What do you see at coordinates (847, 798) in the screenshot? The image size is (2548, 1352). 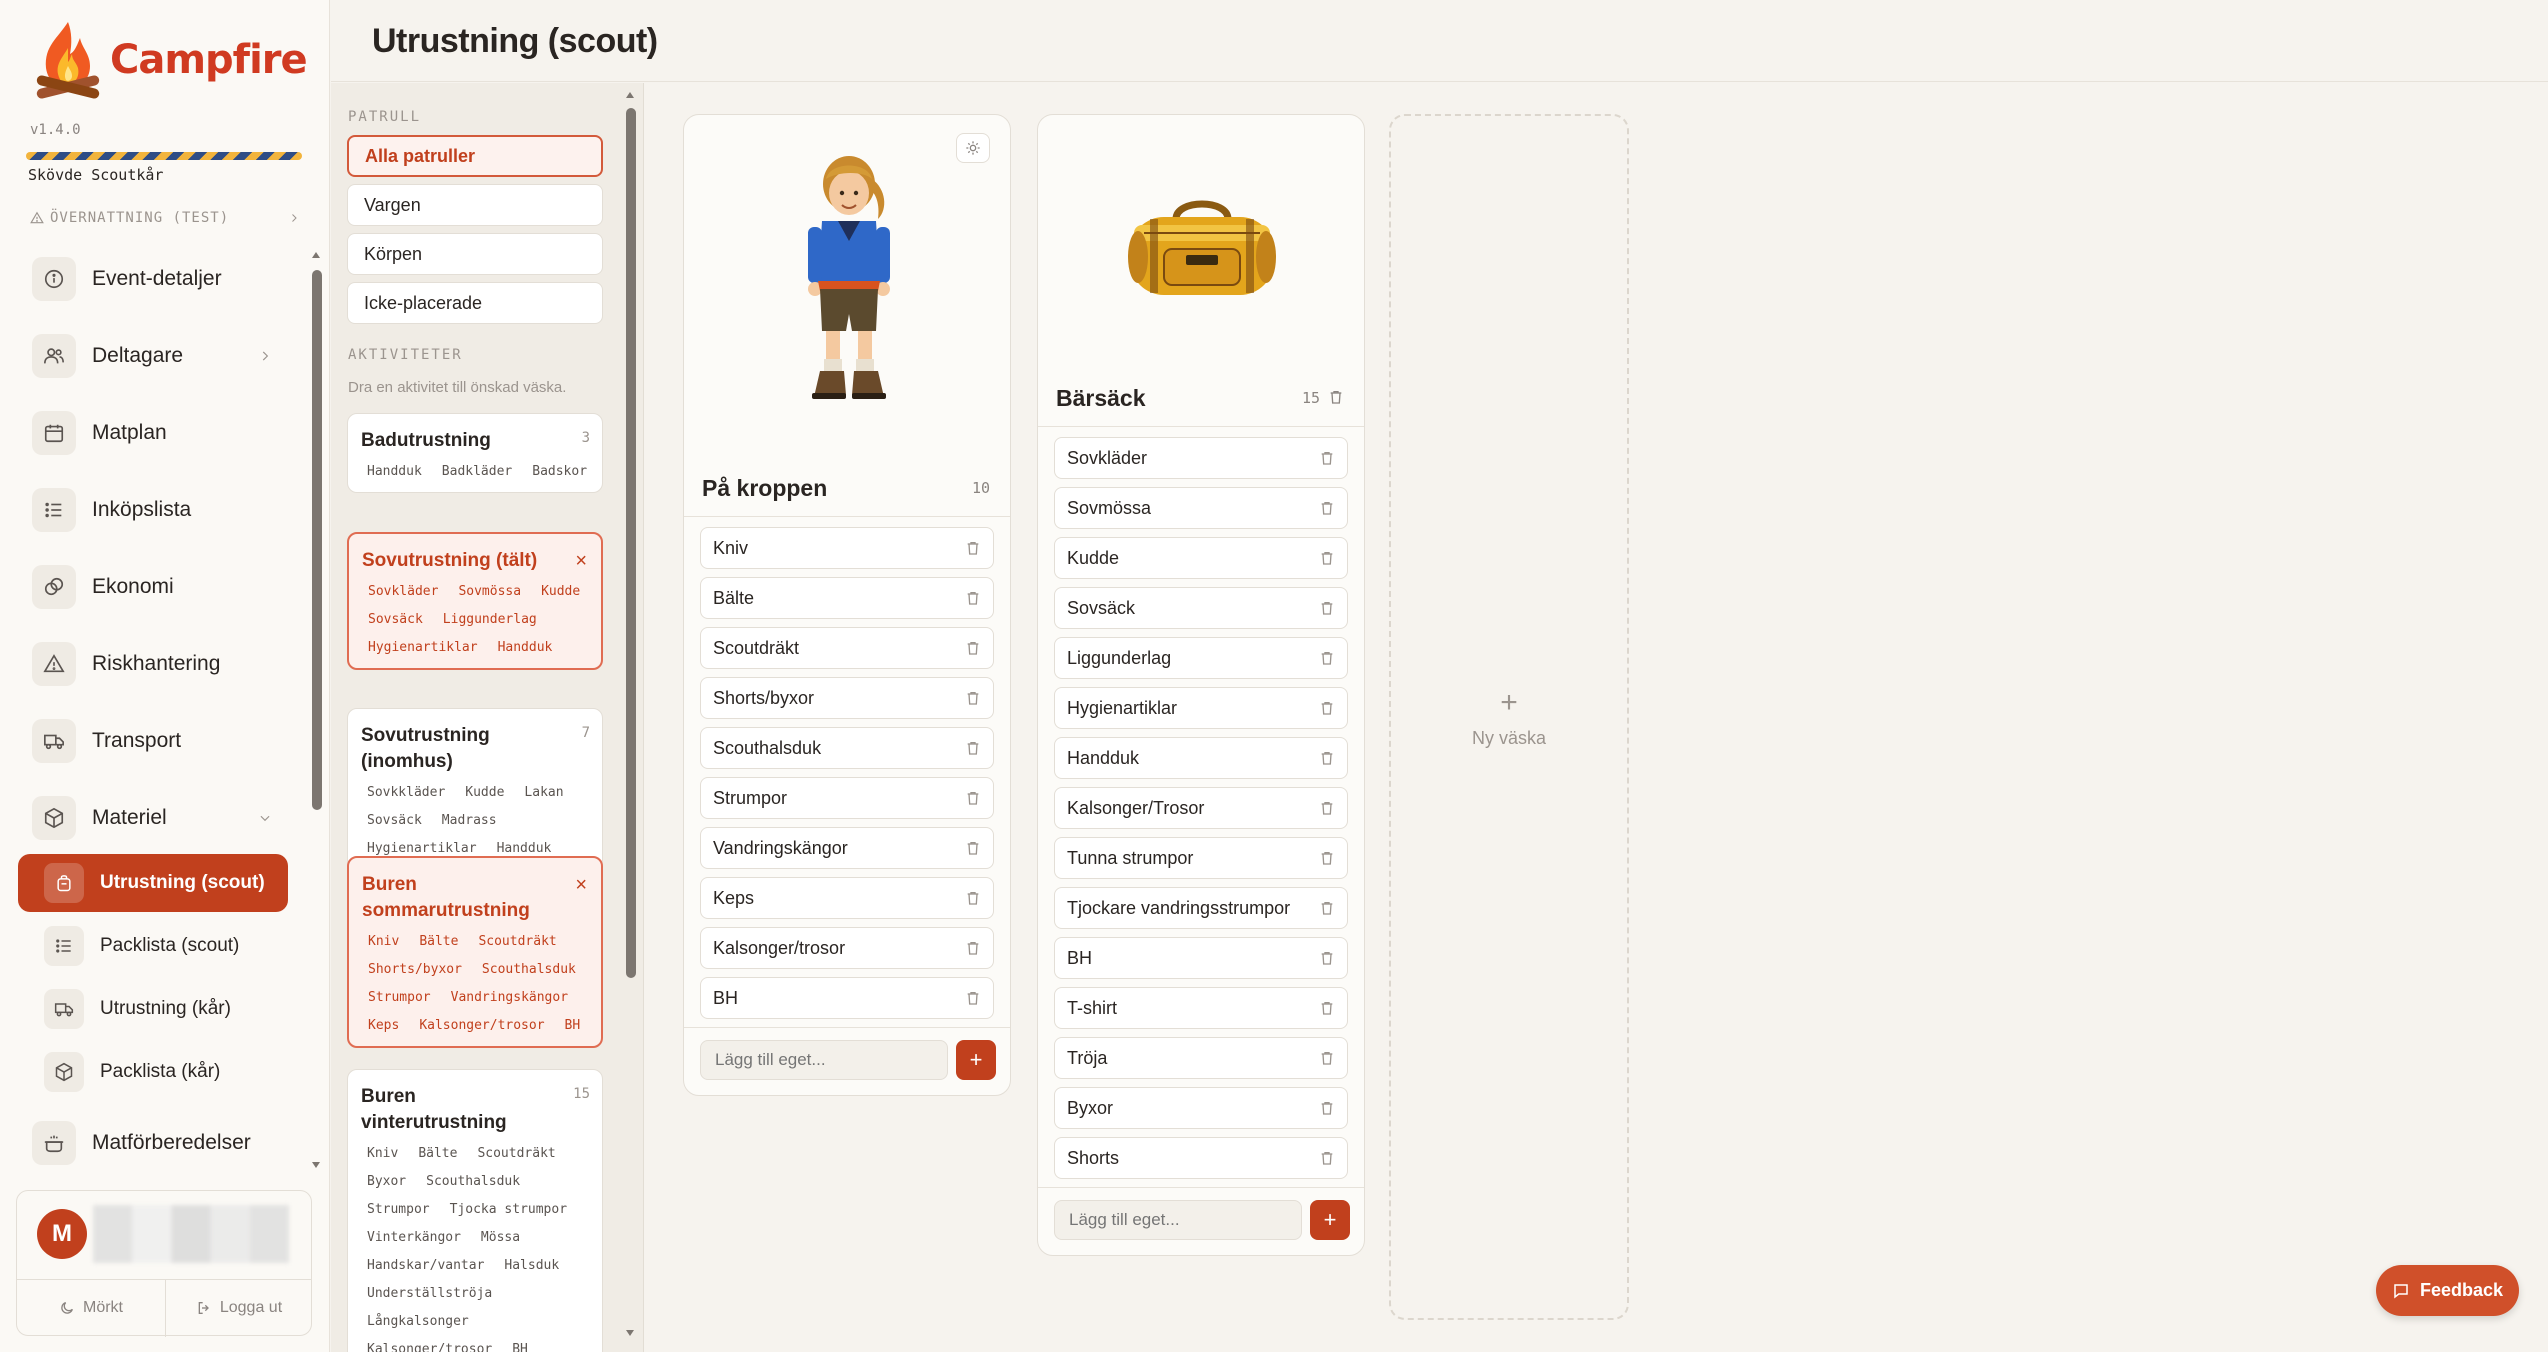 I see `bag-item: Strumpor` at bounding box center [847, 798].